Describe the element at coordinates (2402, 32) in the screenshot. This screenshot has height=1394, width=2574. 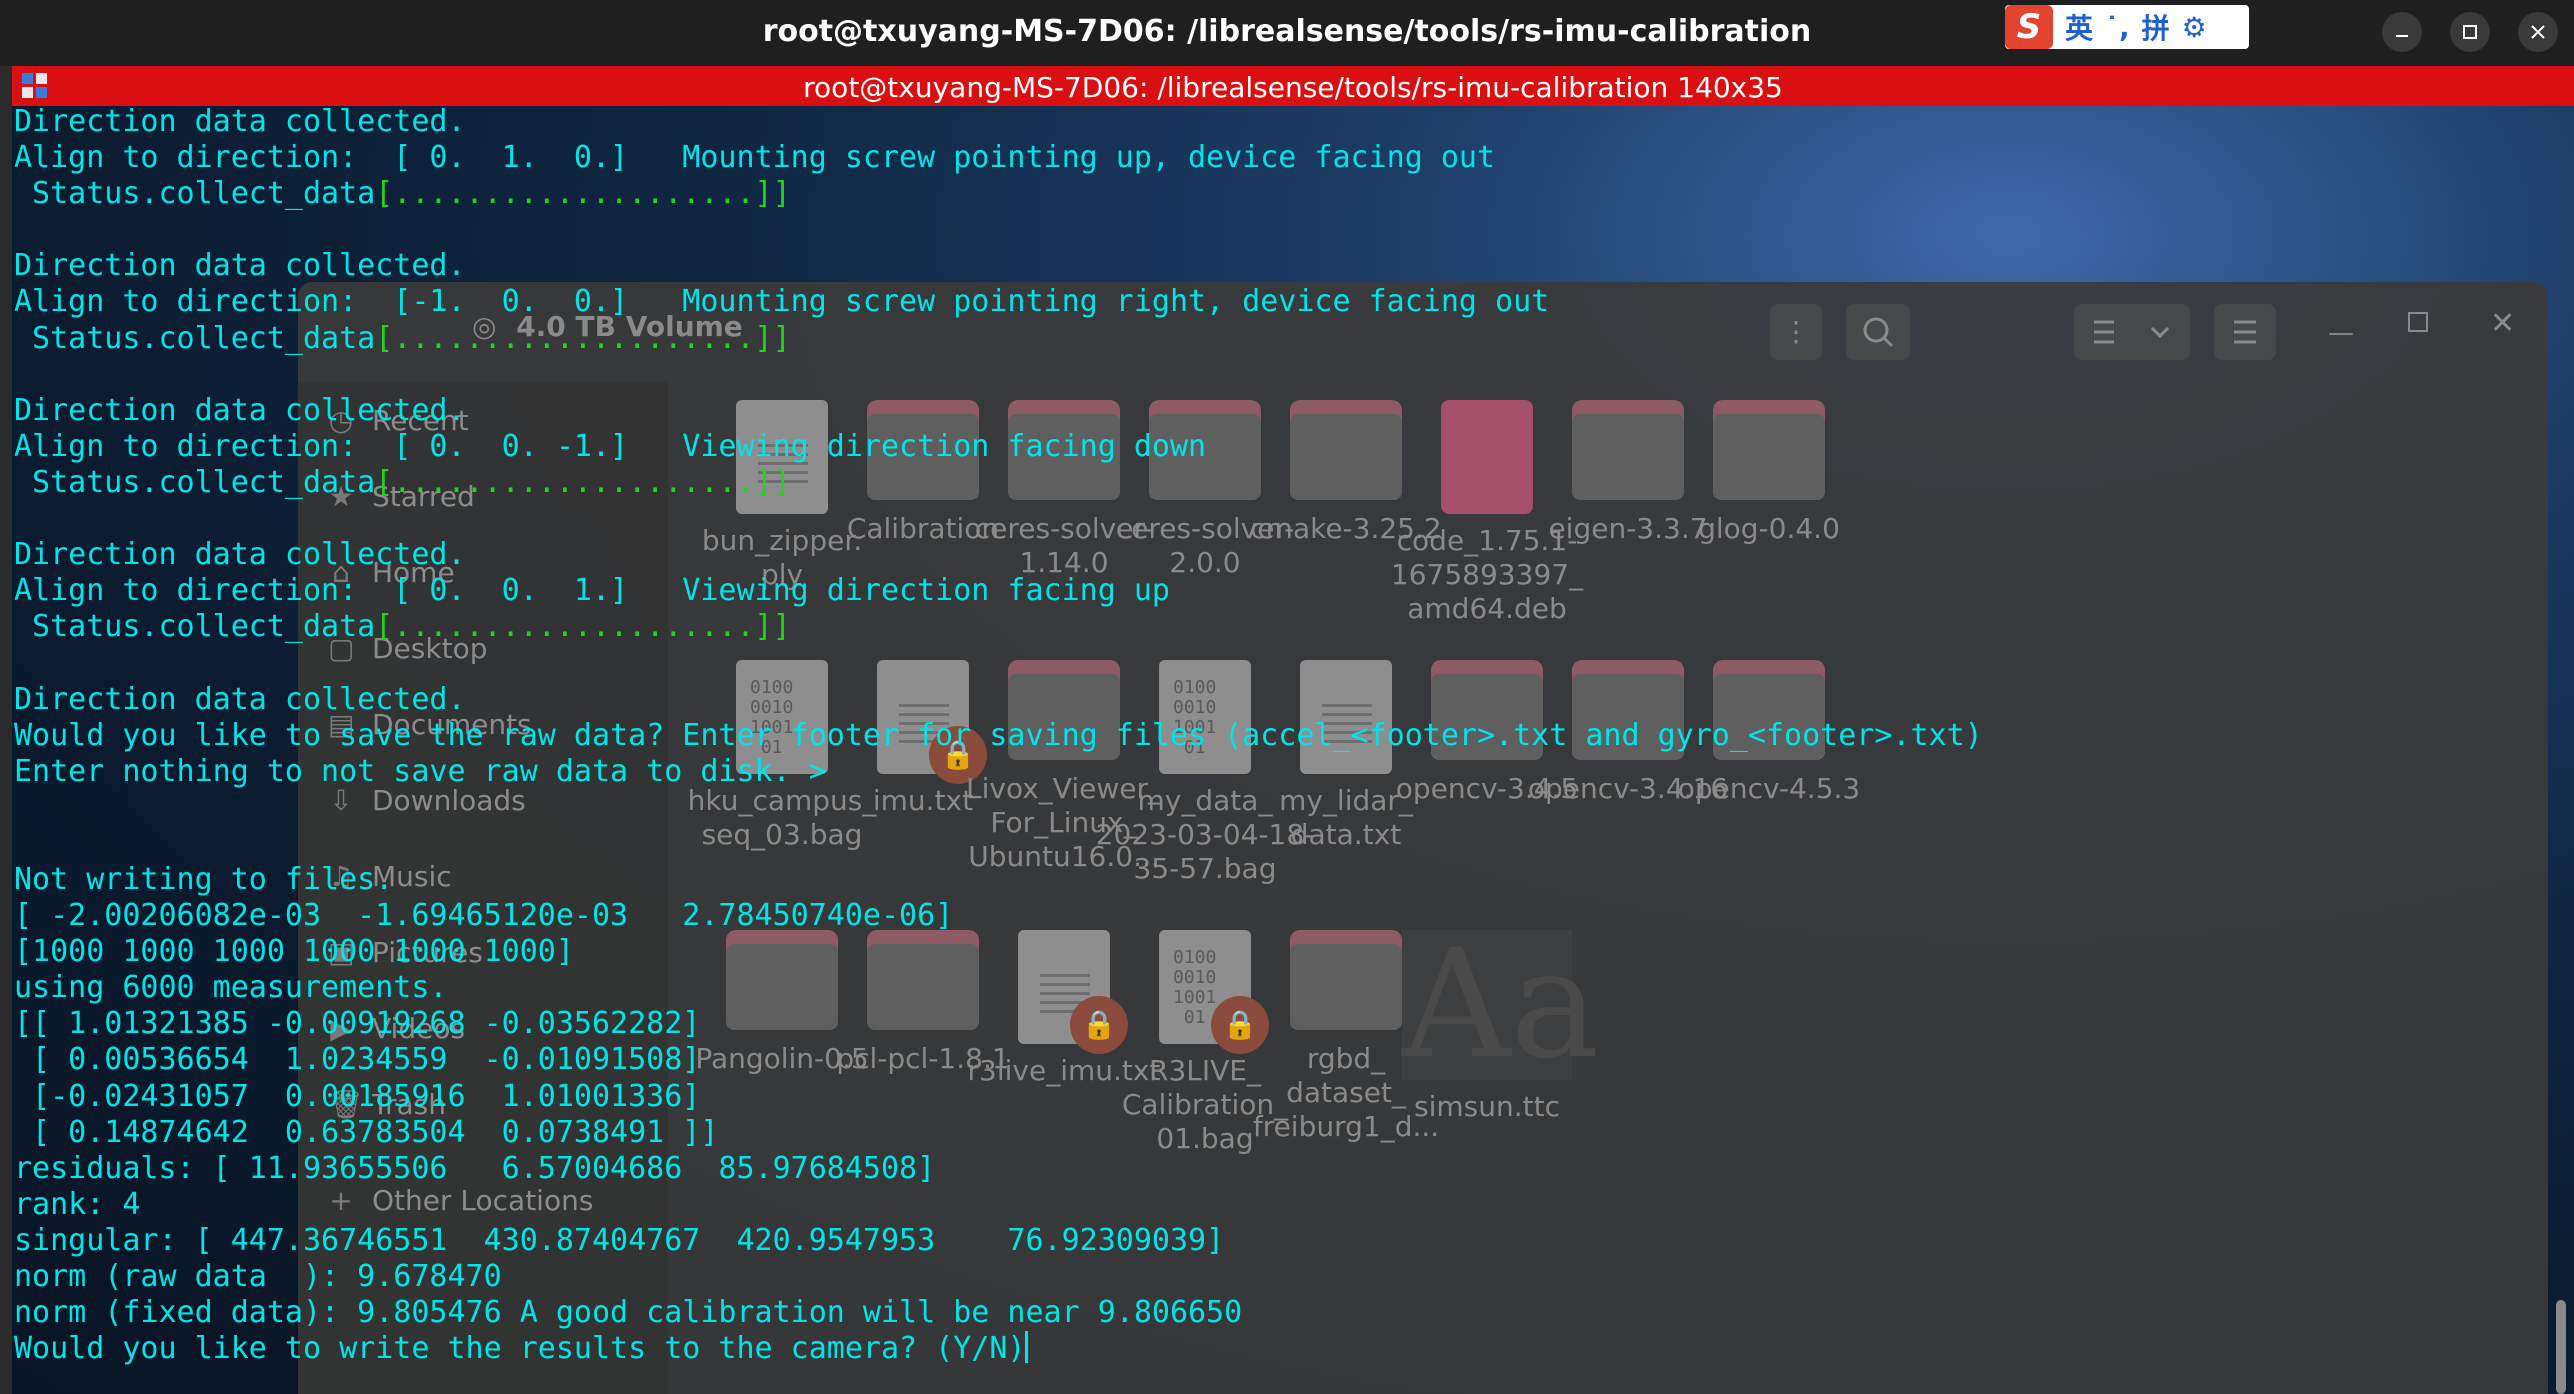
I see `minimize-button` at that location.